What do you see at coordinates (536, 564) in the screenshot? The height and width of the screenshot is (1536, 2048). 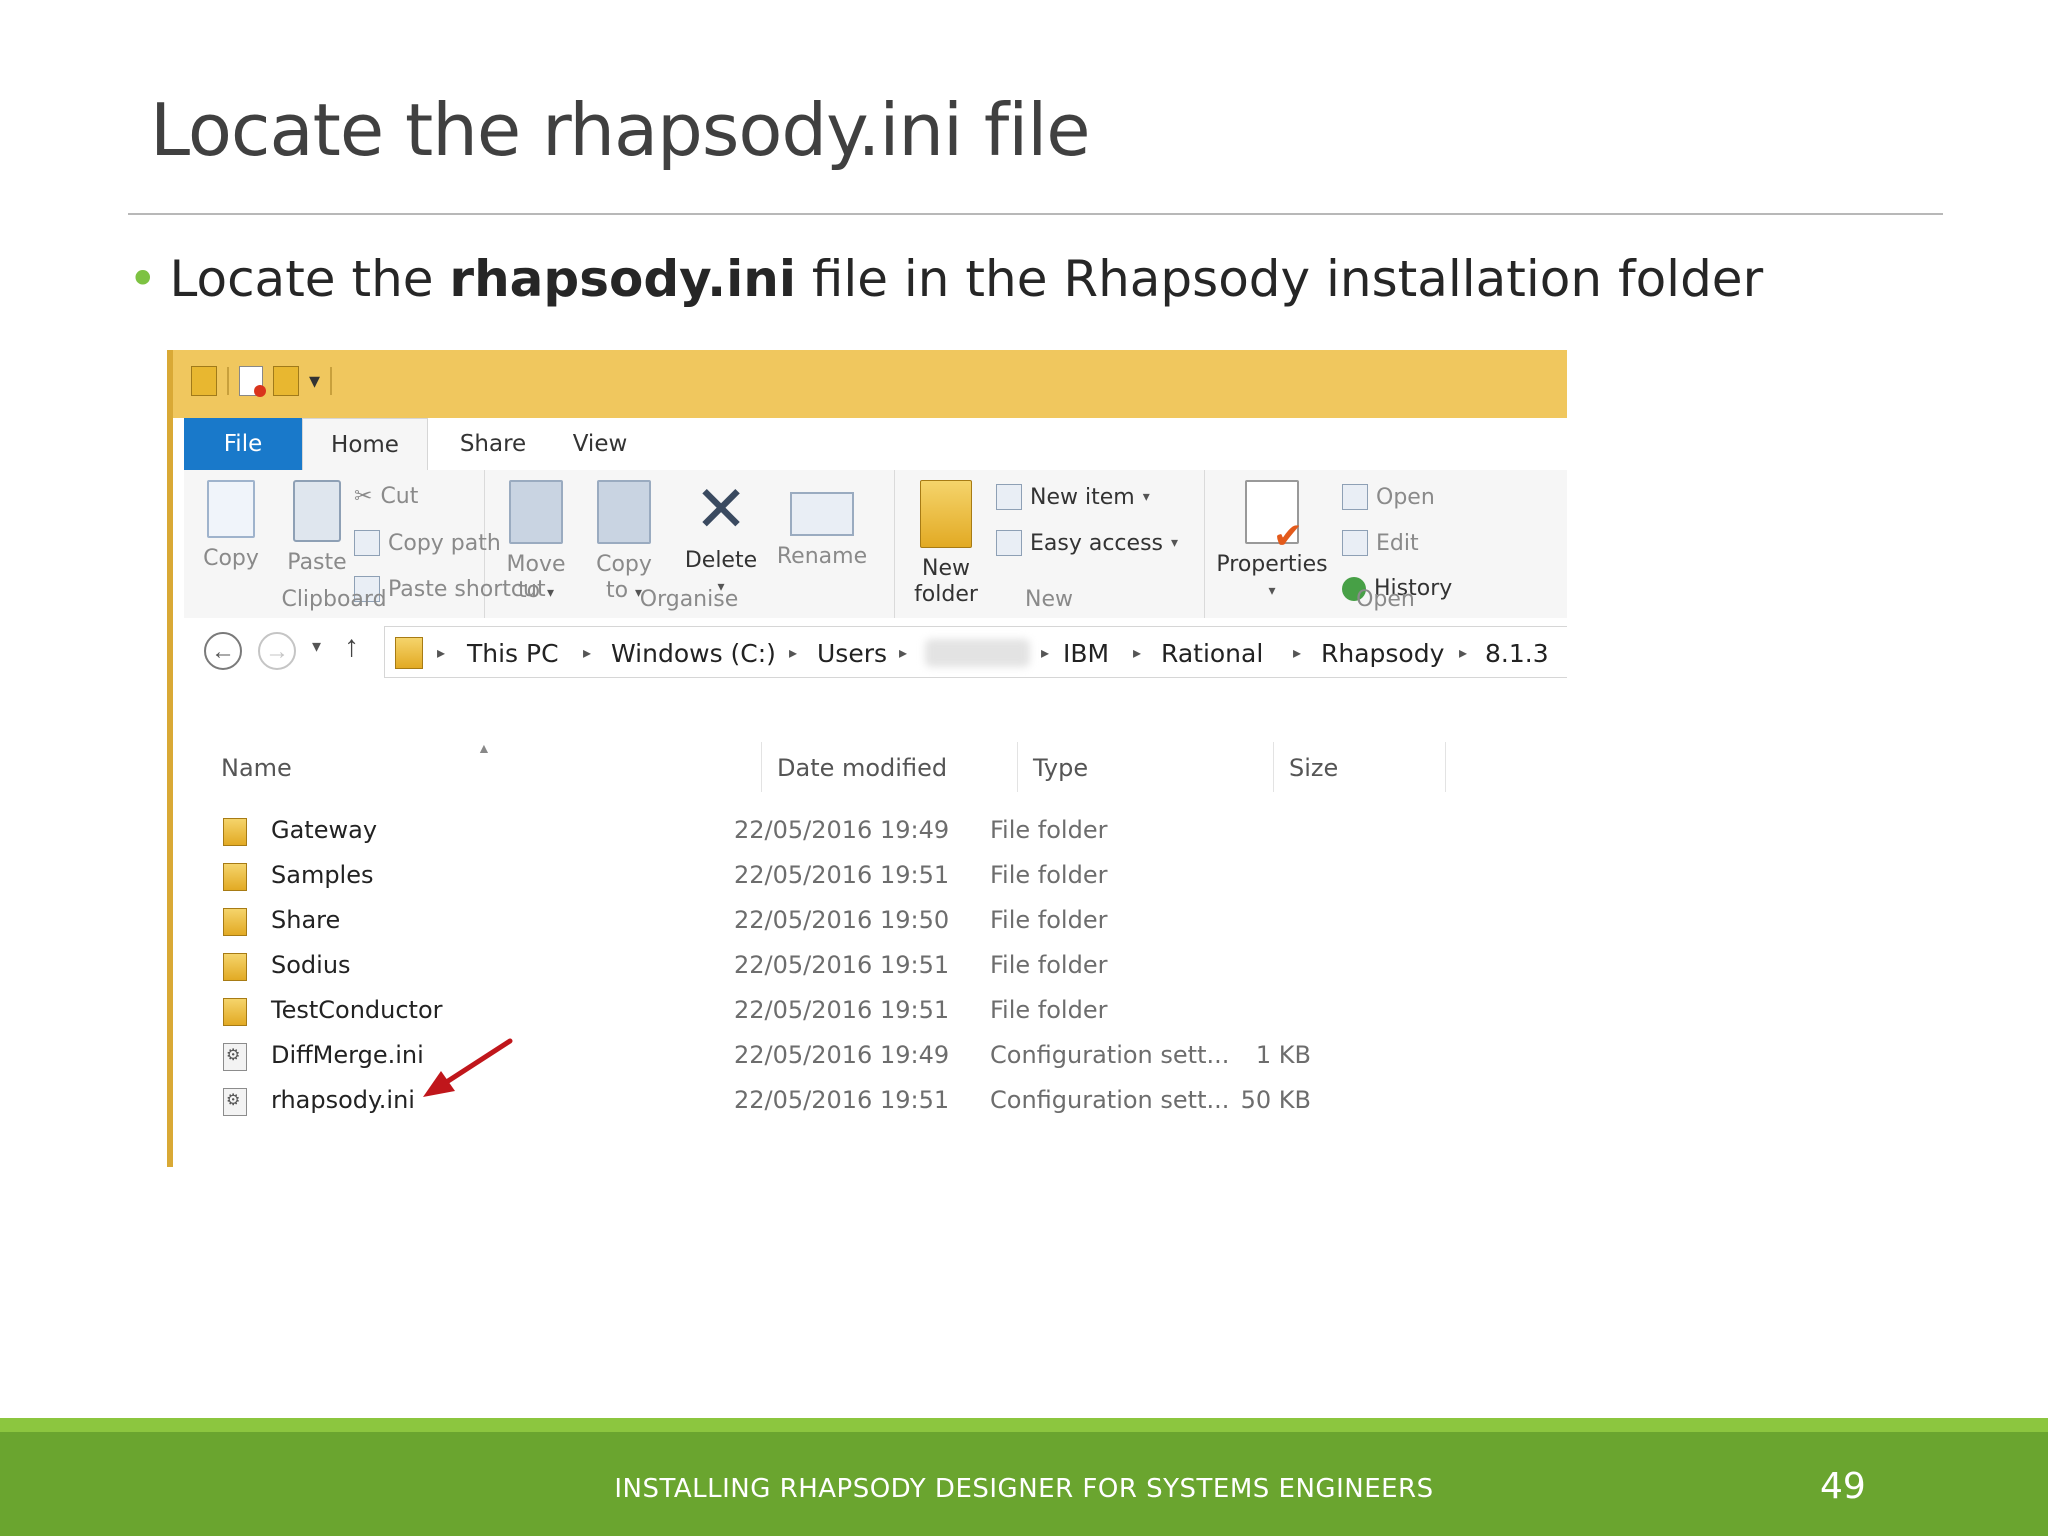 I see `move-to-label-1: Move` at bounding box center [536, 564].